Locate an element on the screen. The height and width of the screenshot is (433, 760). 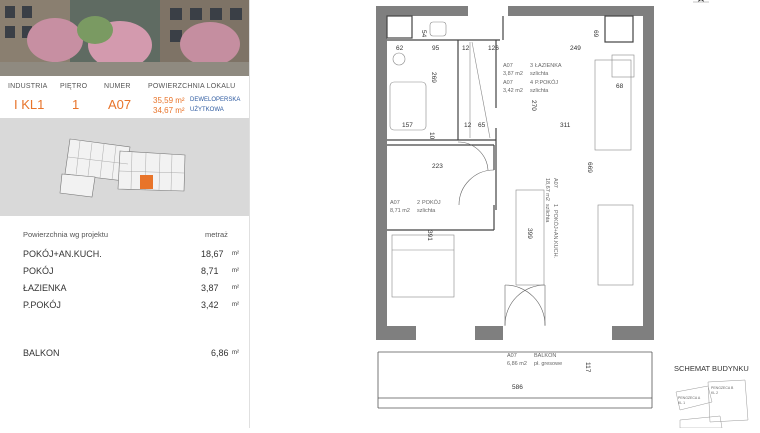
hall-code: A07 is located at coordinates (508, 83).